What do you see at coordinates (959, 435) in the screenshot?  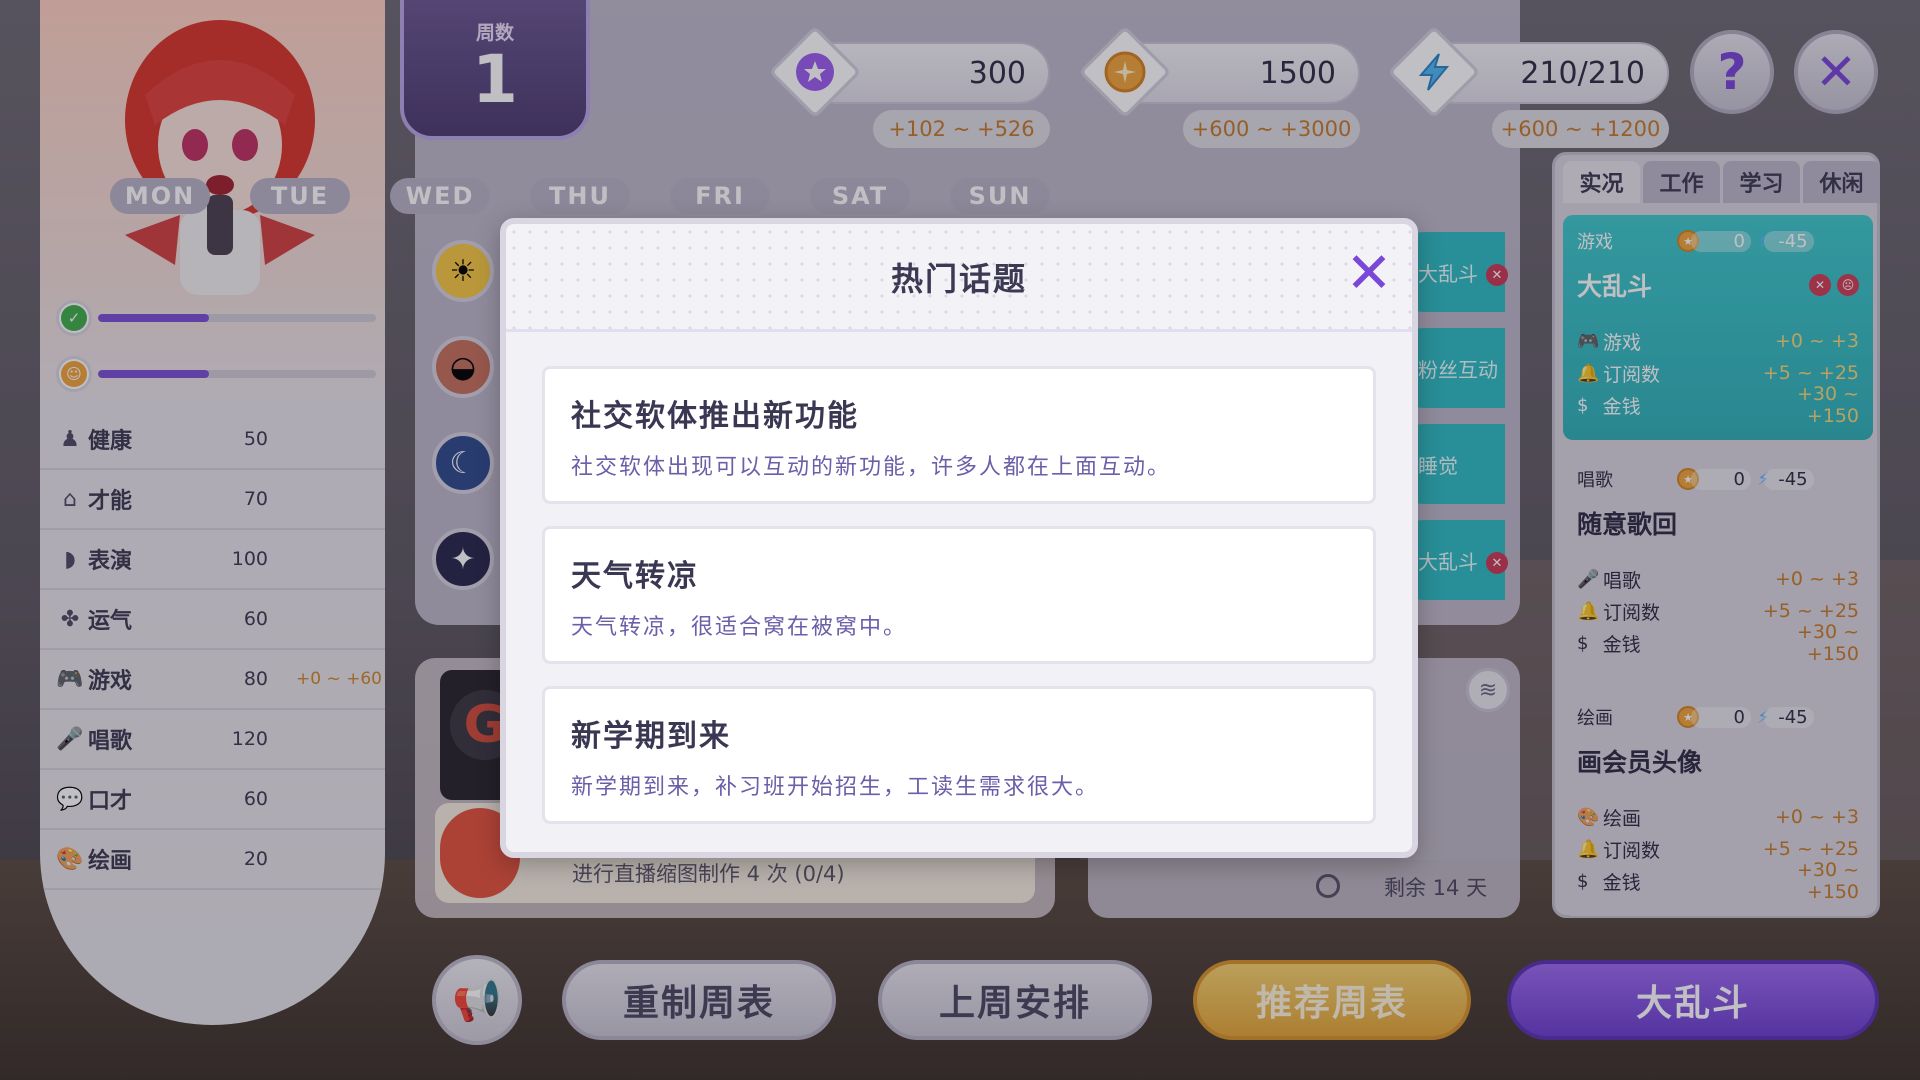 I see `topic-item: 社交软体推出新功能 社交软体出现可以互动的新功能，许多人都在上面互动。` at bounding box center [959, 435].